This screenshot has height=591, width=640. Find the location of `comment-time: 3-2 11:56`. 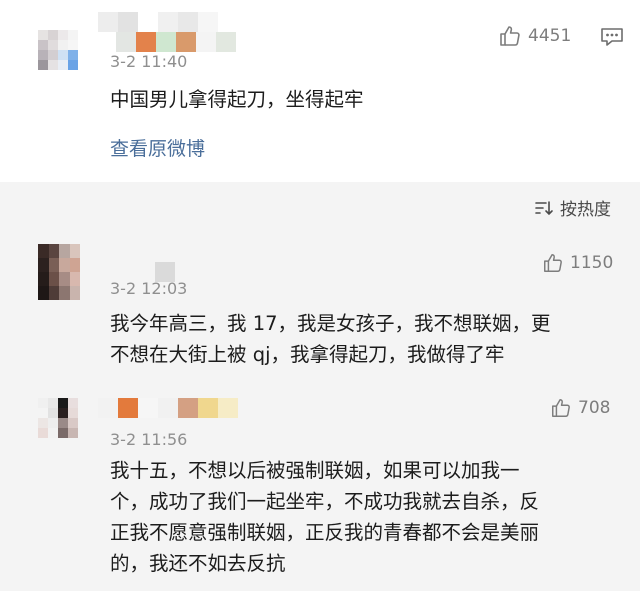

comment-time: 3-2 11:56 is located at coordinates (149, 439).